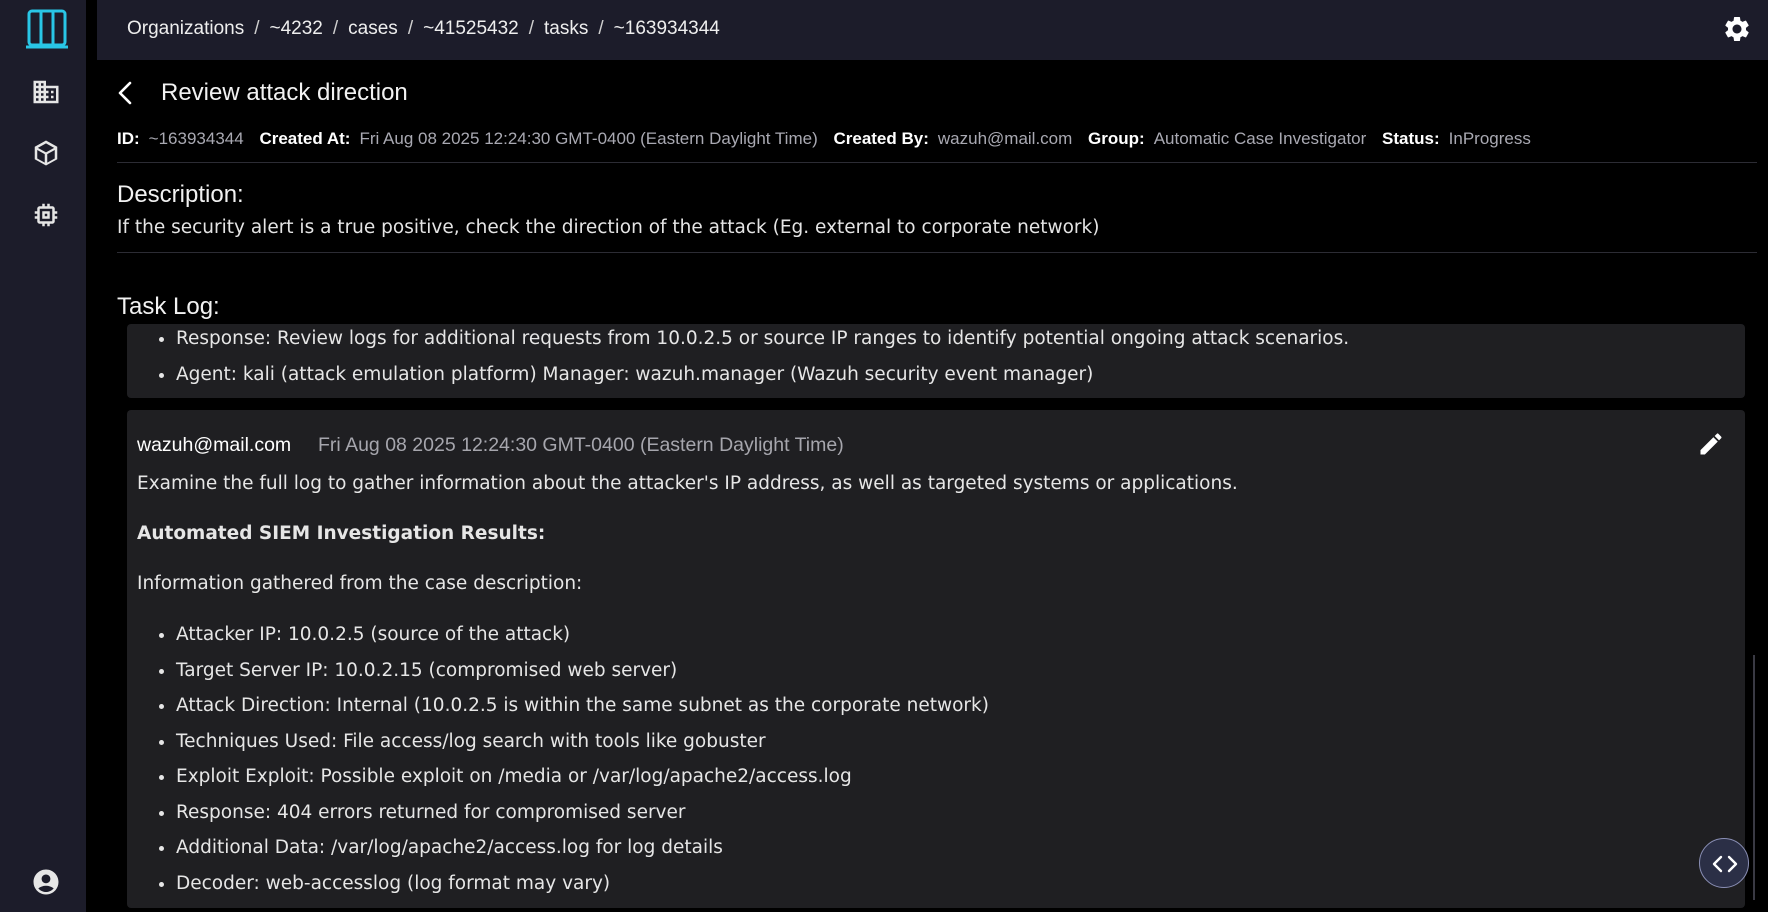  Describe the element at coordinates (1489, 138) in the screenshot. I see `meta-status-value: InProgress` at that location.